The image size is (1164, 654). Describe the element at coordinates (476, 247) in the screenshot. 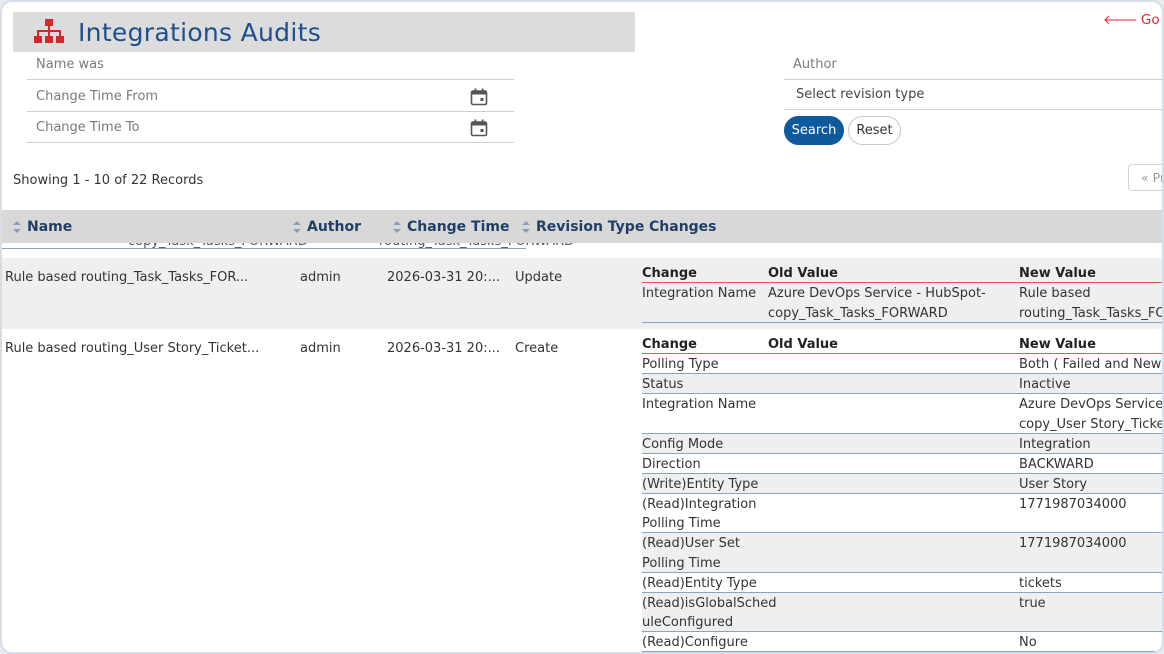

I see `partial-new-value: routing_Task_Tasks_FORWARD` at that location.